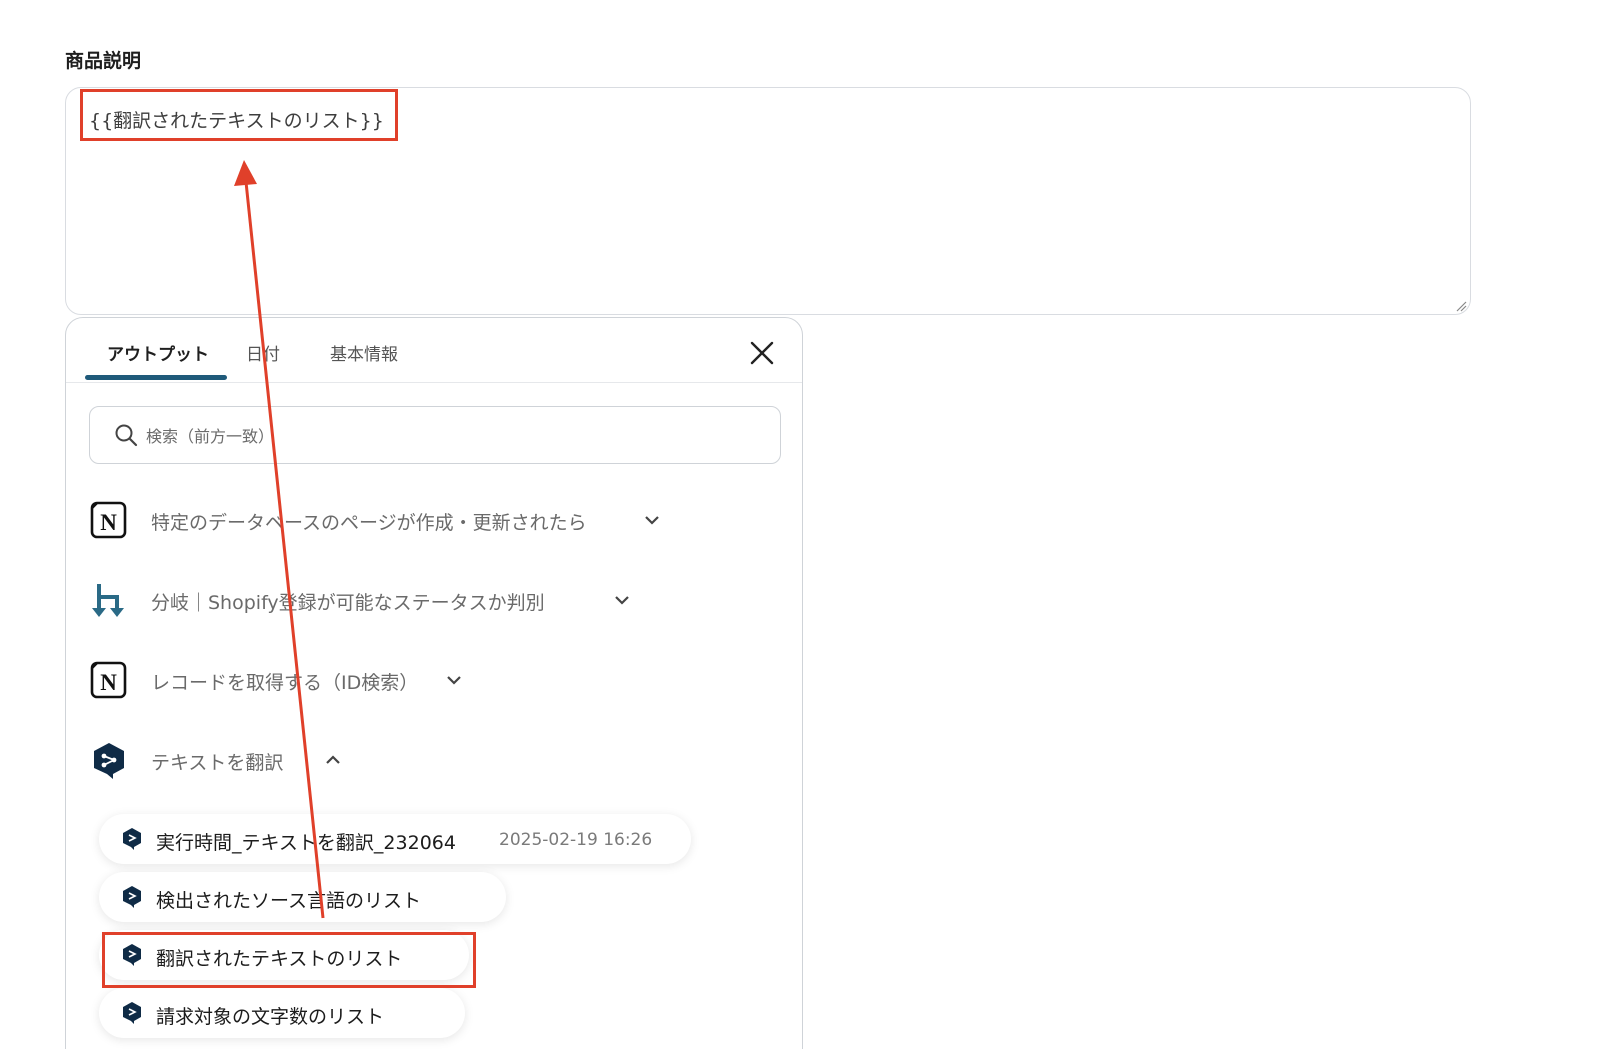 The image size is (1600, 1049). What do you see at coordinates (333, 760) in the screenshot?
I see `chevron-up-icon` at bounding box center [333, 760].